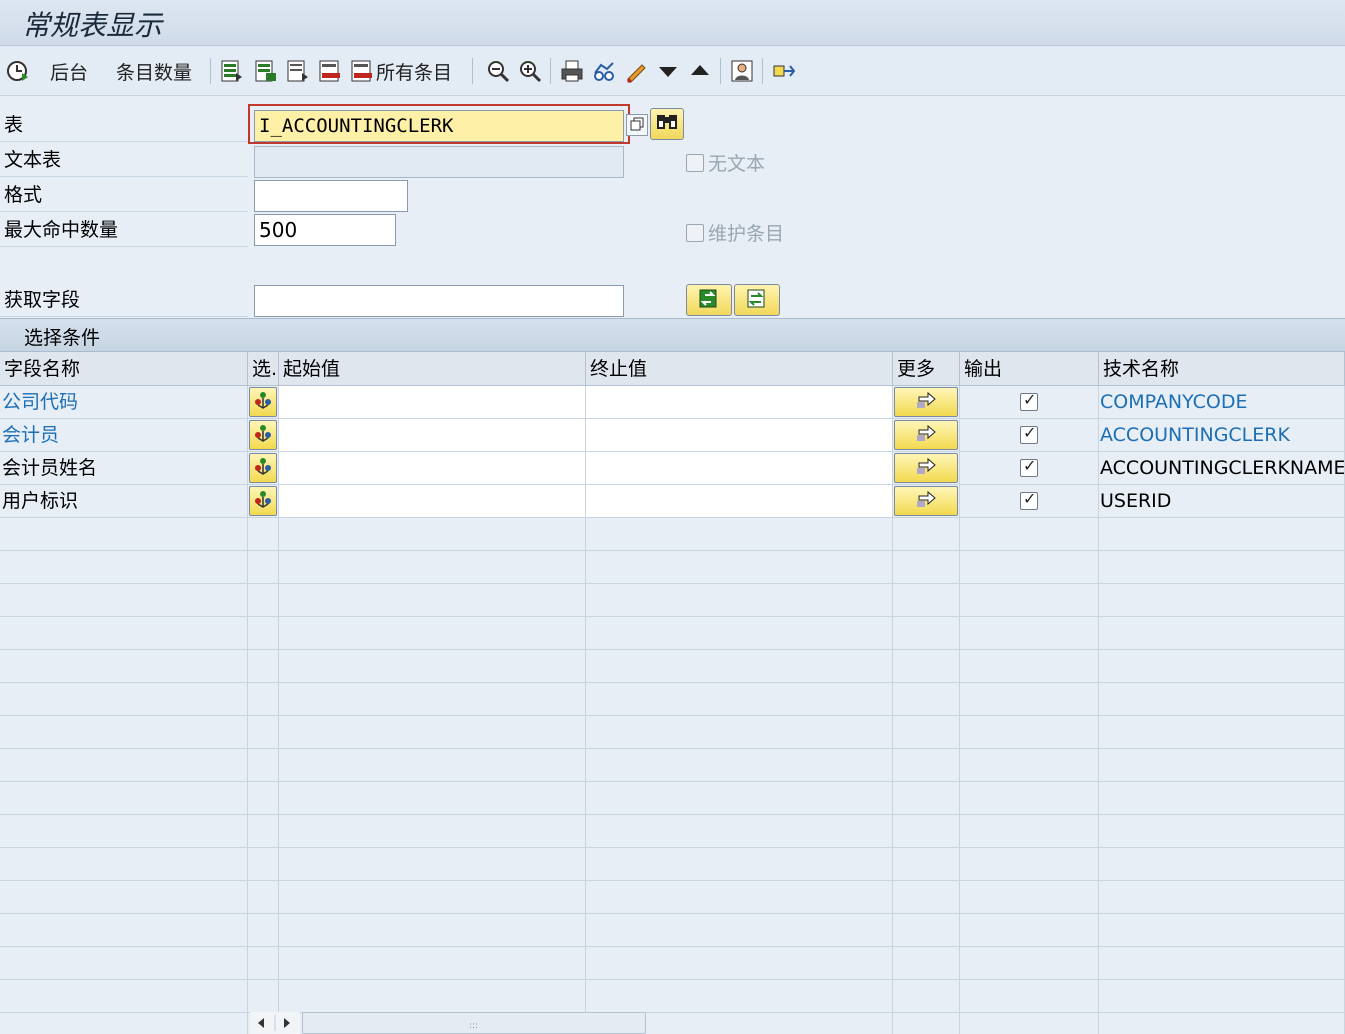 Image resolution: width=1345 pixels, height=1034 pixels. I want to click on copy-windows-icon, so click(637, 125).